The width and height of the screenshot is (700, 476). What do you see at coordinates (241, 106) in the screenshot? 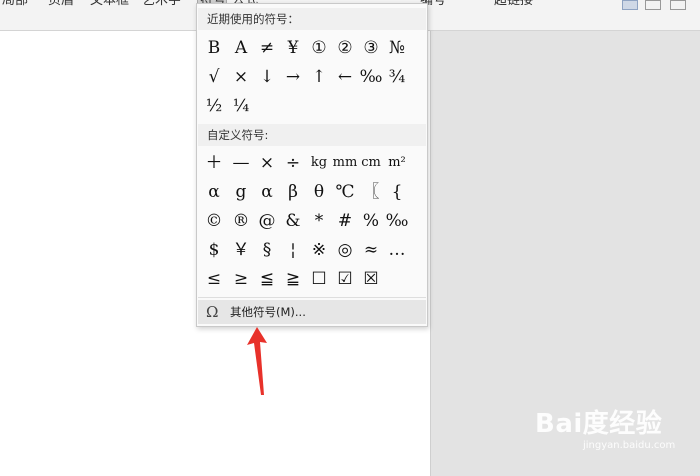
I see `symbol: ¼` at bounding box center [241, 106].